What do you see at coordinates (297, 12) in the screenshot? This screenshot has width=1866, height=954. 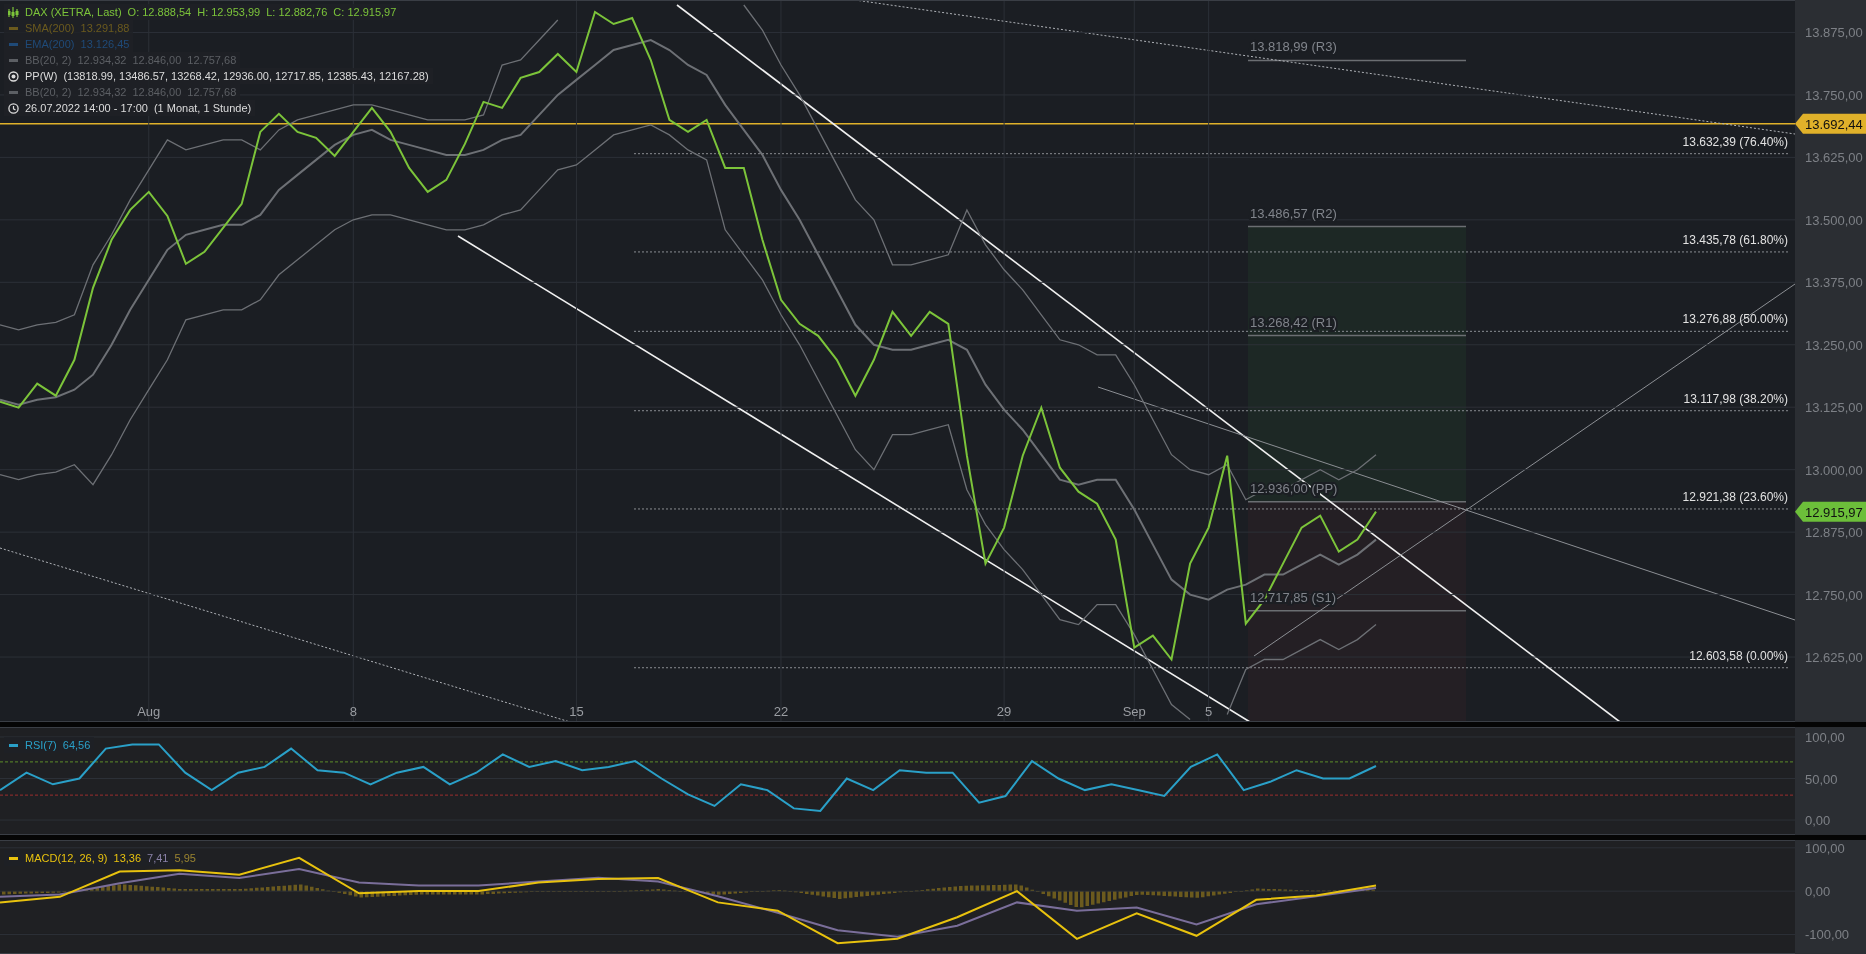 I see `legend-value: L: 12.882,76` at bounding box center [297, 12].